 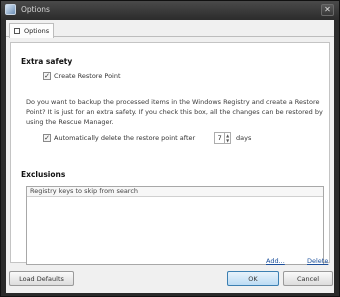 What do you see at coordinates (308, 278) in the screenshot?
I see `cancel-button: Cancel` at bounding box center [308, 278].